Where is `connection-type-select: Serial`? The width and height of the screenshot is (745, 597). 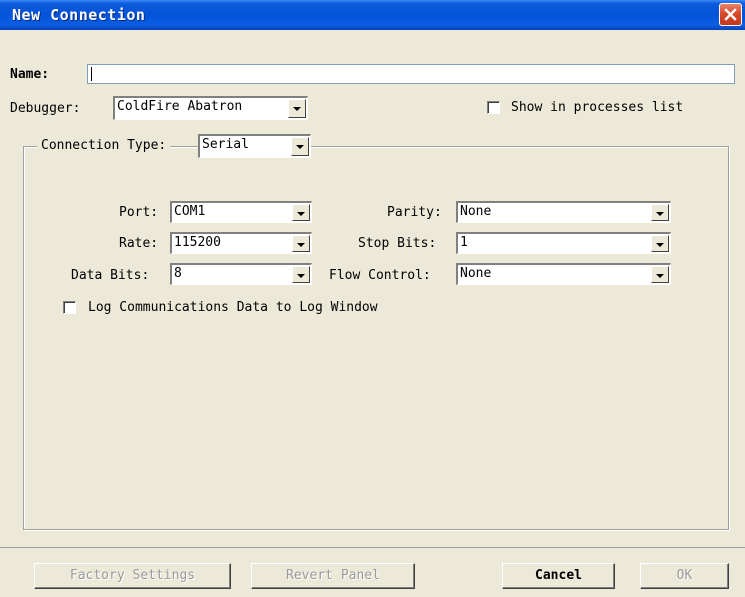
connection-type-select: Serial is located at coordinates (254, 146).